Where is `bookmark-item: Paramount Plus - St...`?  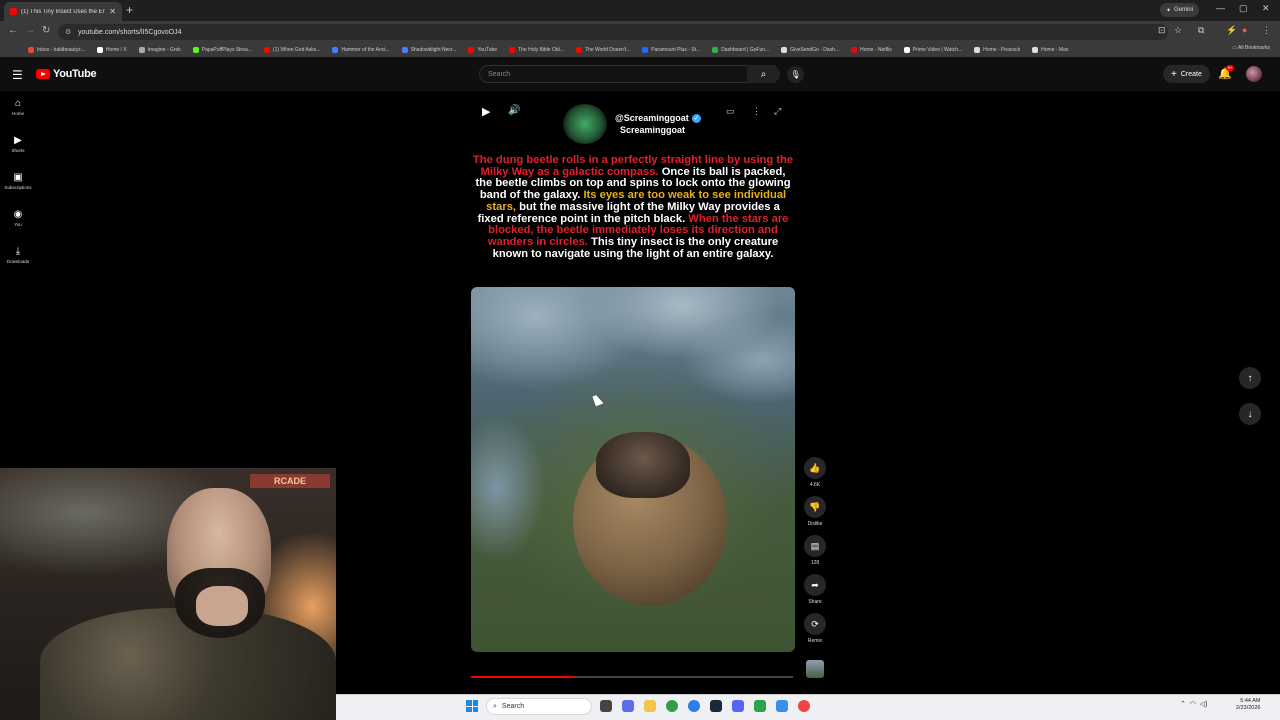
bookmark-item: Paramount Plus - St... is located at coordinates (671, 50).